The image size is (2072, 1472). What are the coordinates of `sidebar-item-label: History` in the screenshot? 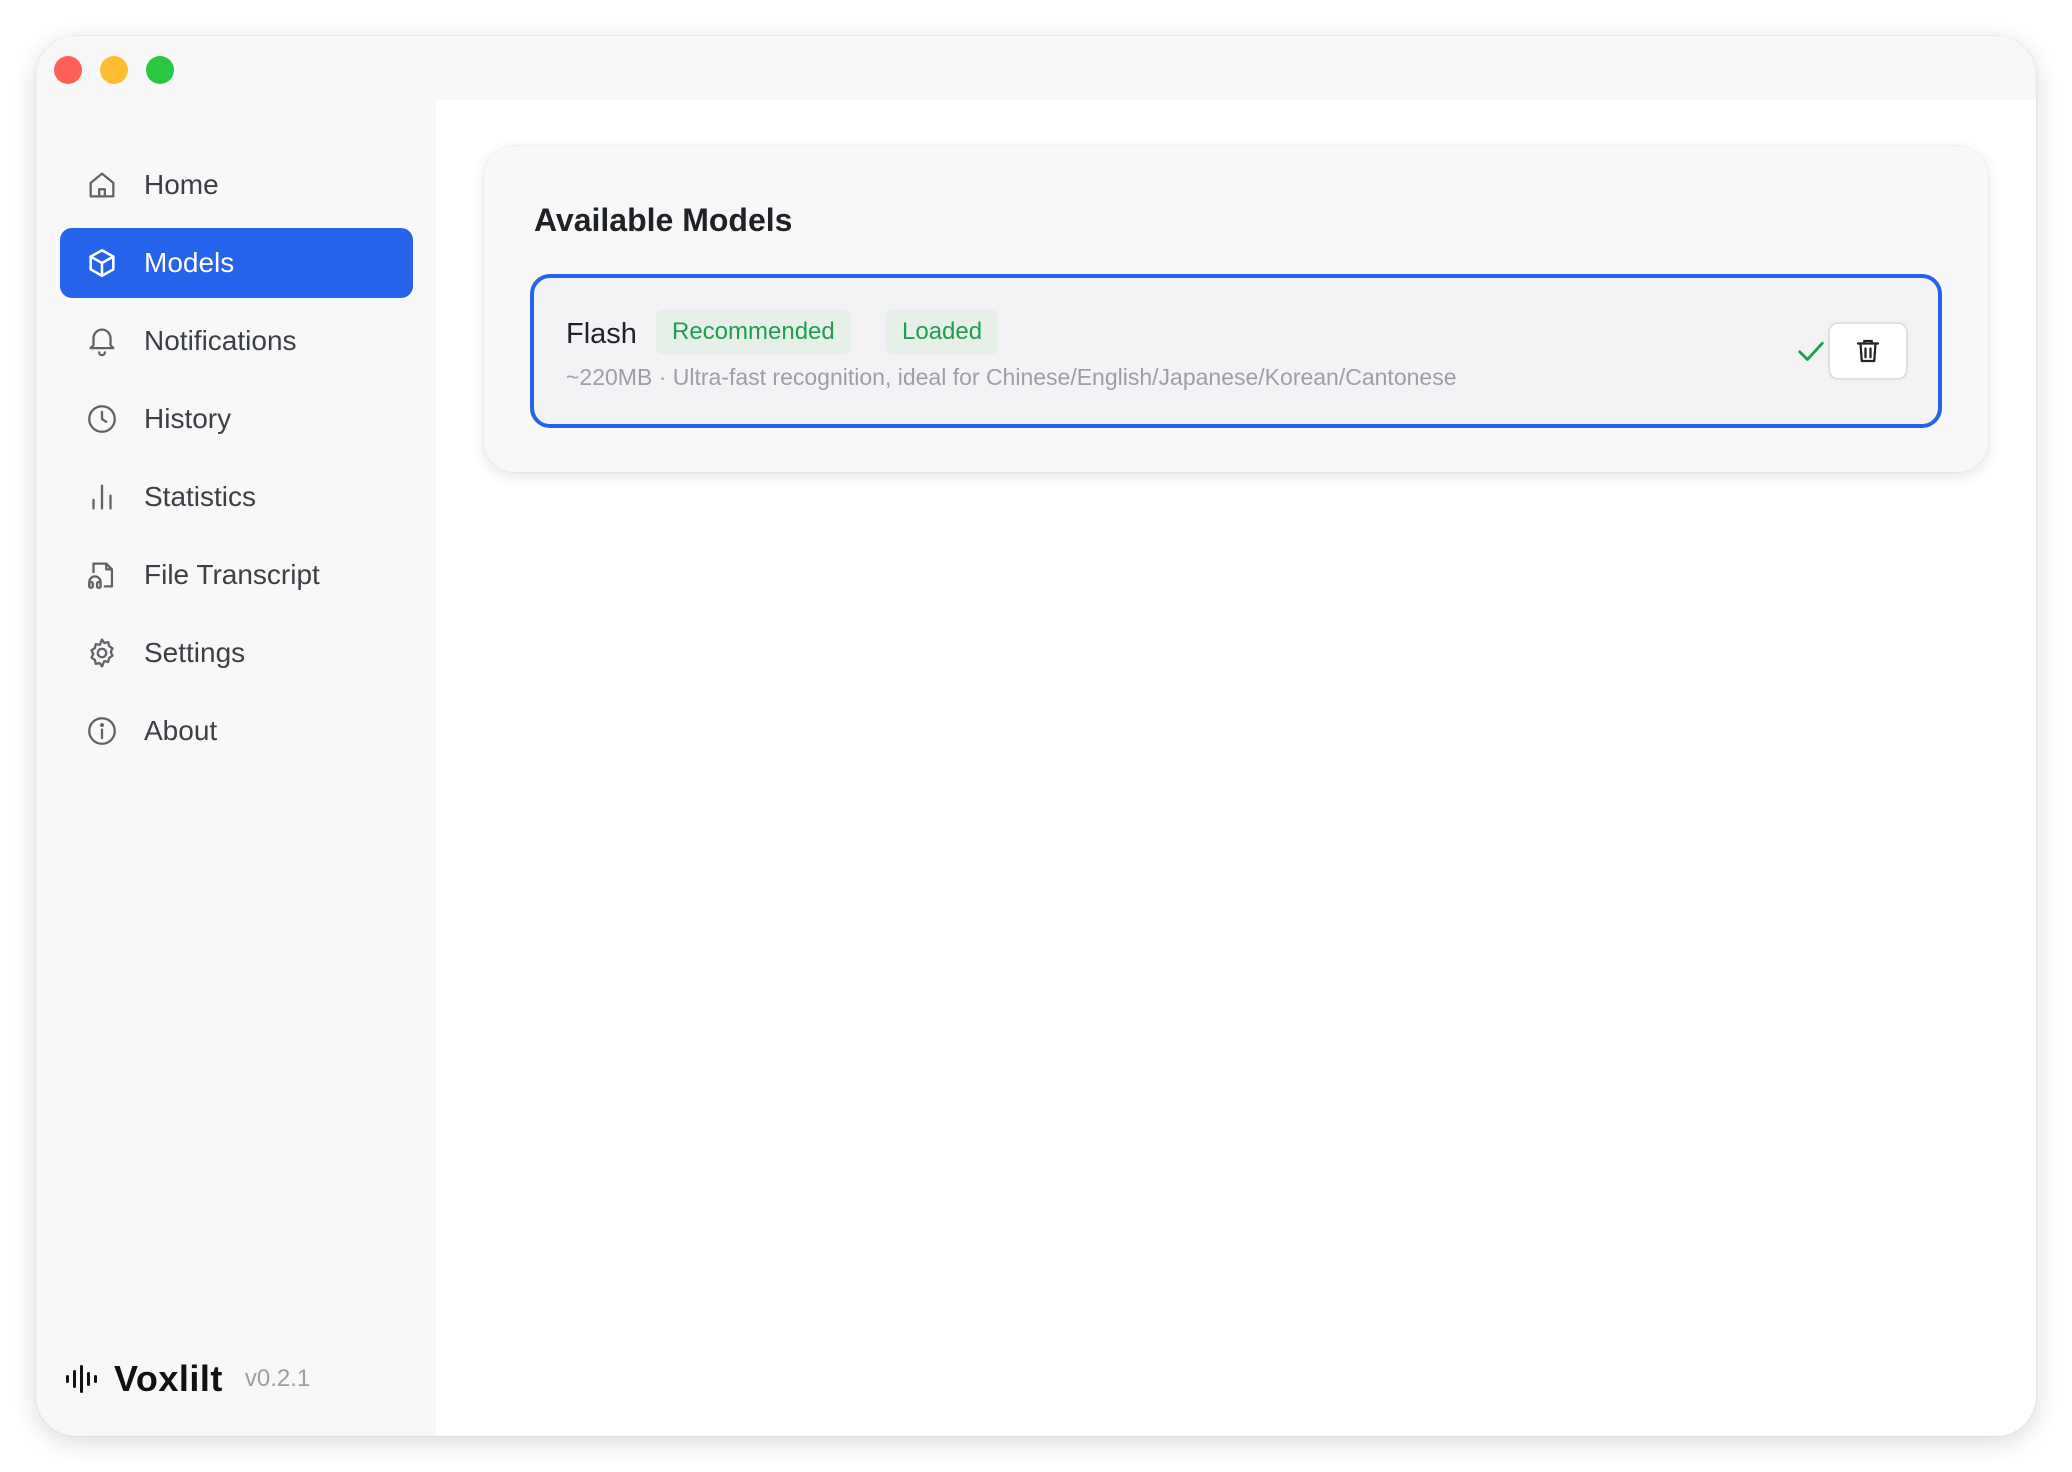 It's located at (188, 418).